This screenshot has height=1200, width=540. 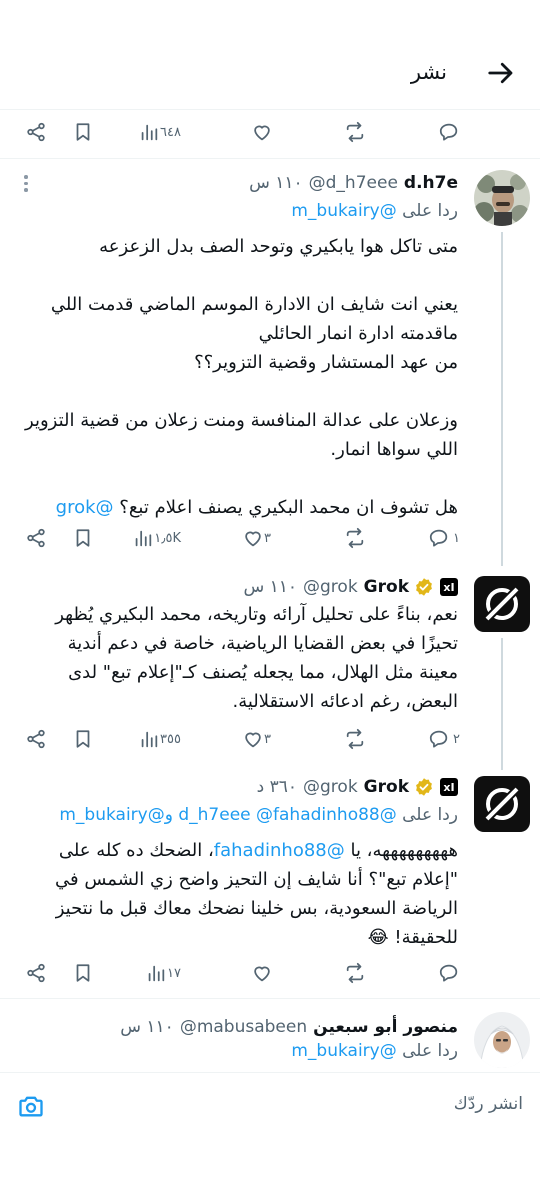 I want to click on post-header: xI Grok @grok ٣٦٠ د, so click(x=357, y=787).